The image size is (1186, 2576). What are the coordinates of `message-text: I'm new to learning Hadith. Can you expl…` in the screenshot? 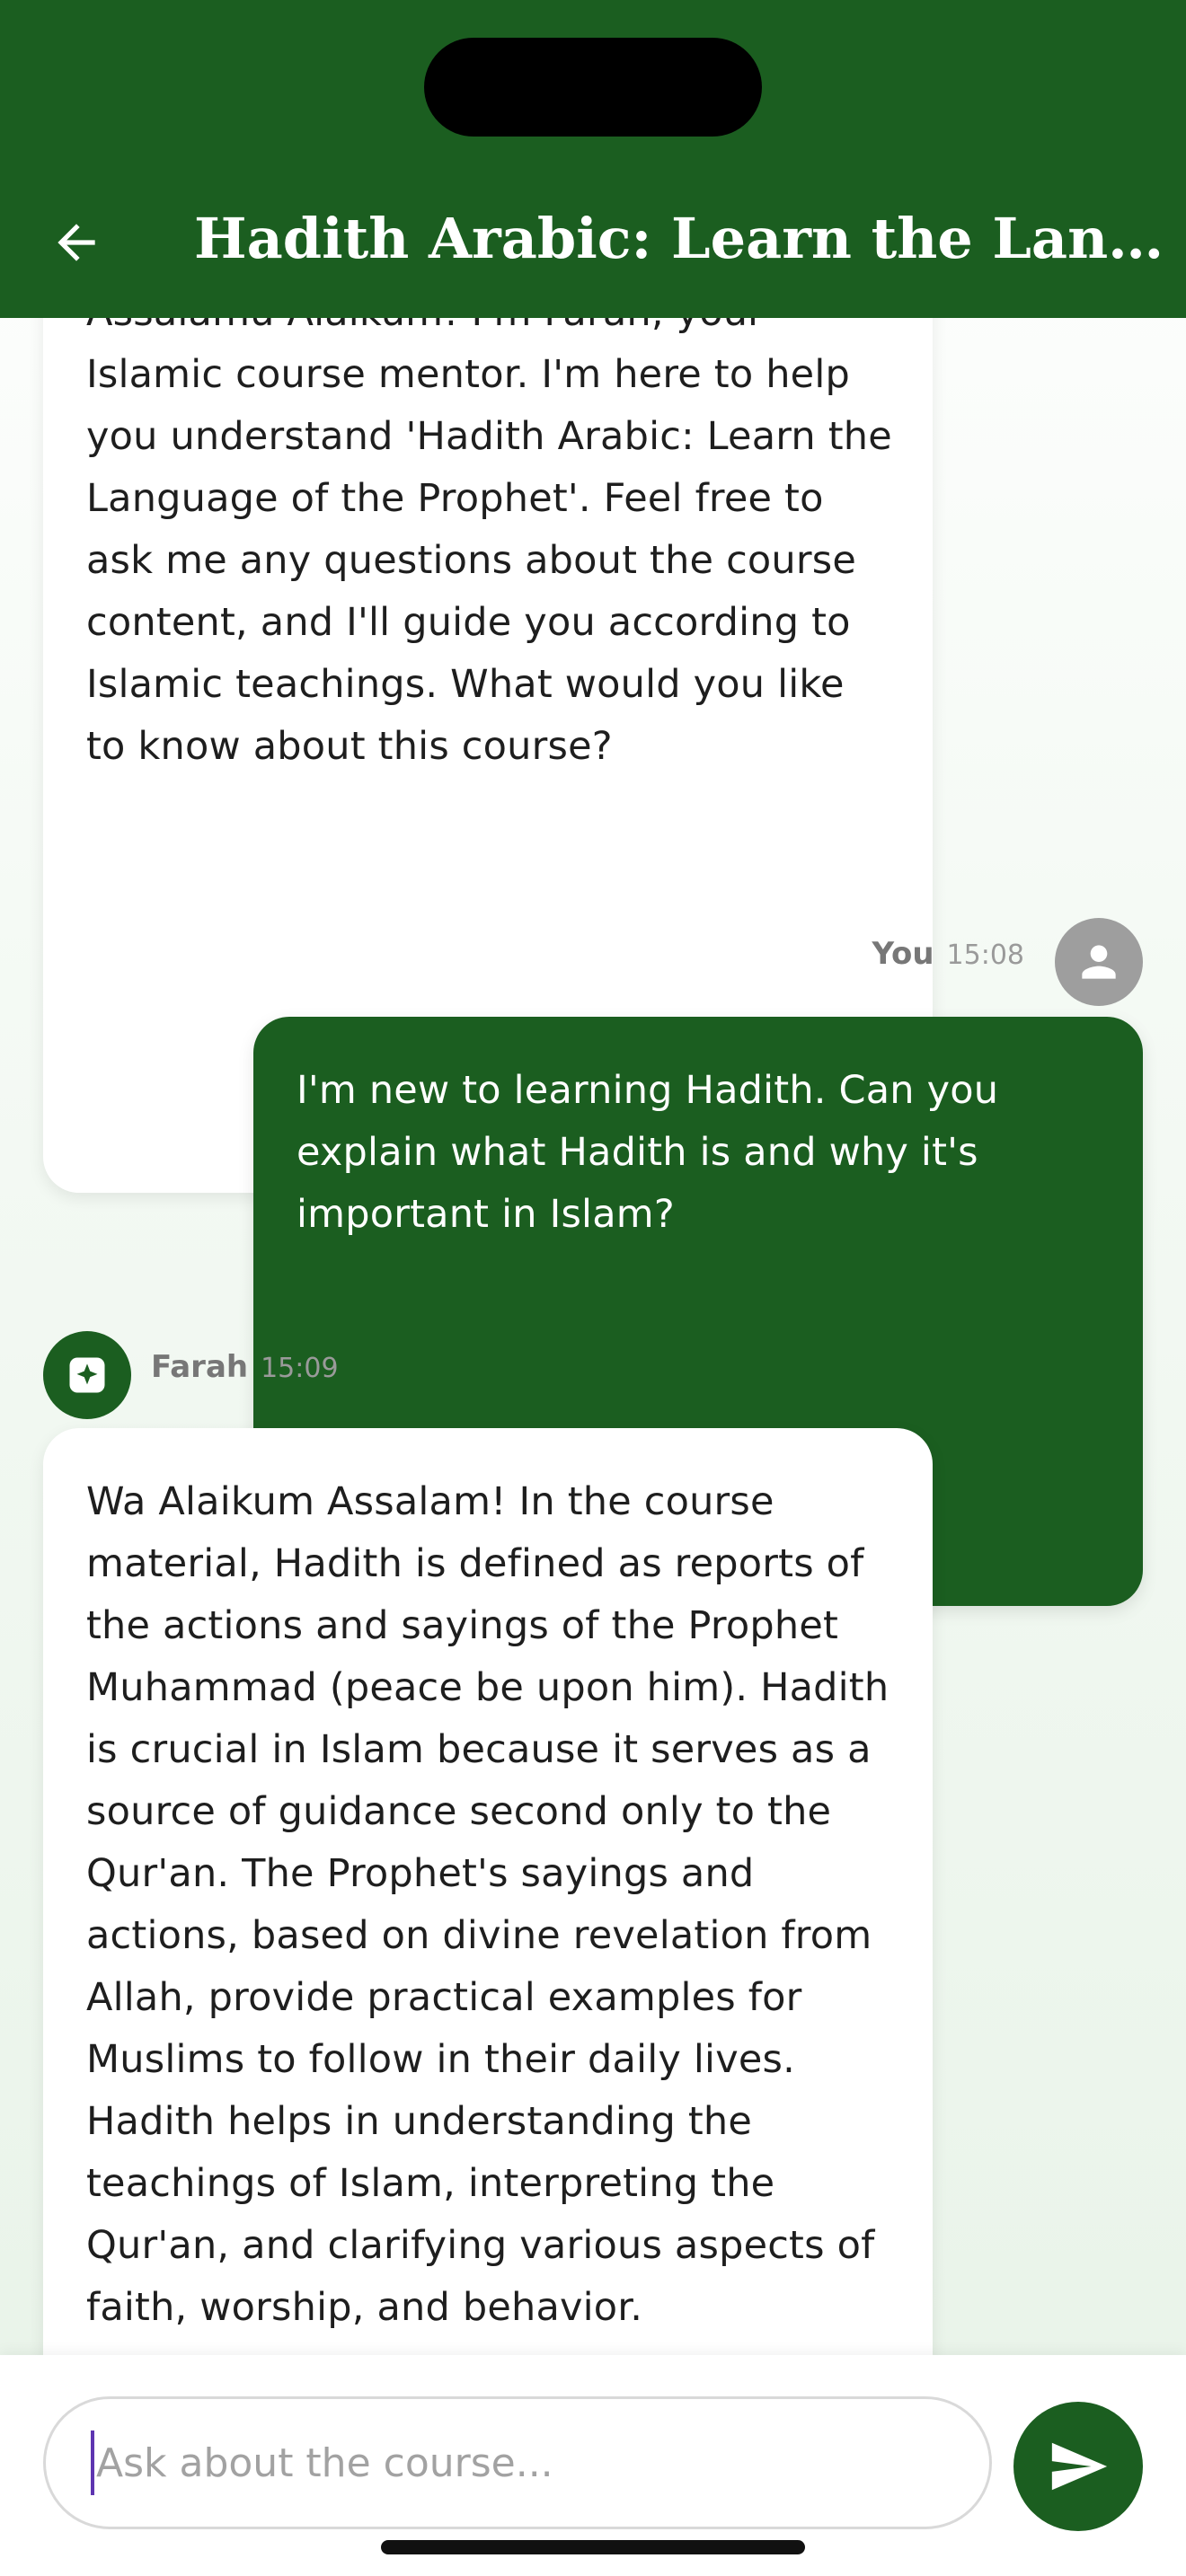 It's located at (647, 1152).